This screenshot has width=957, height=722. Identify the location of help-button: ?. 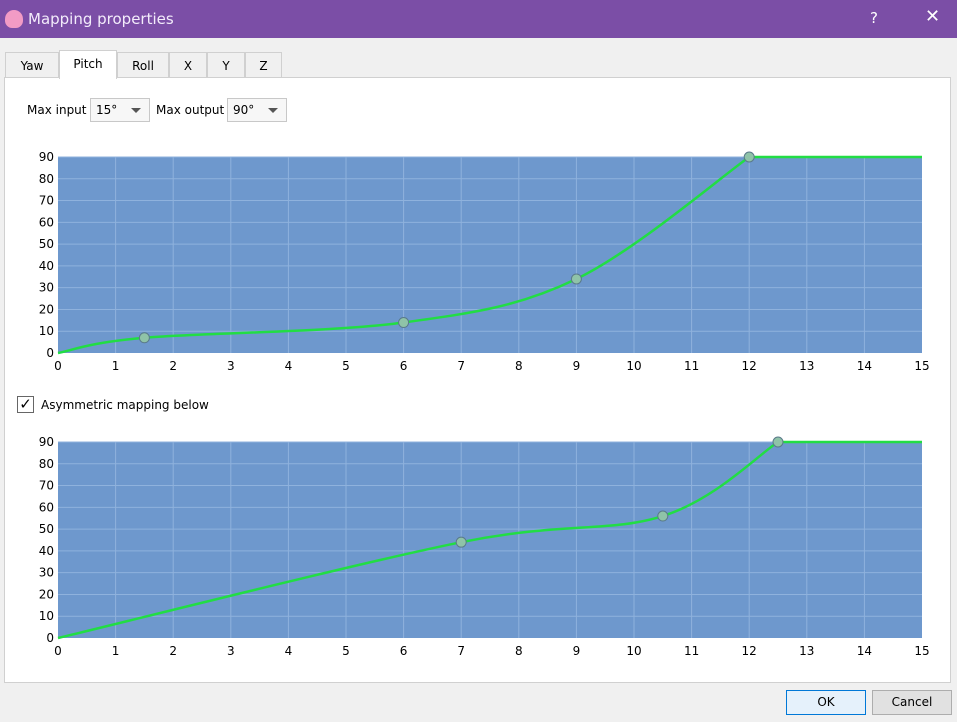
(874, 18).